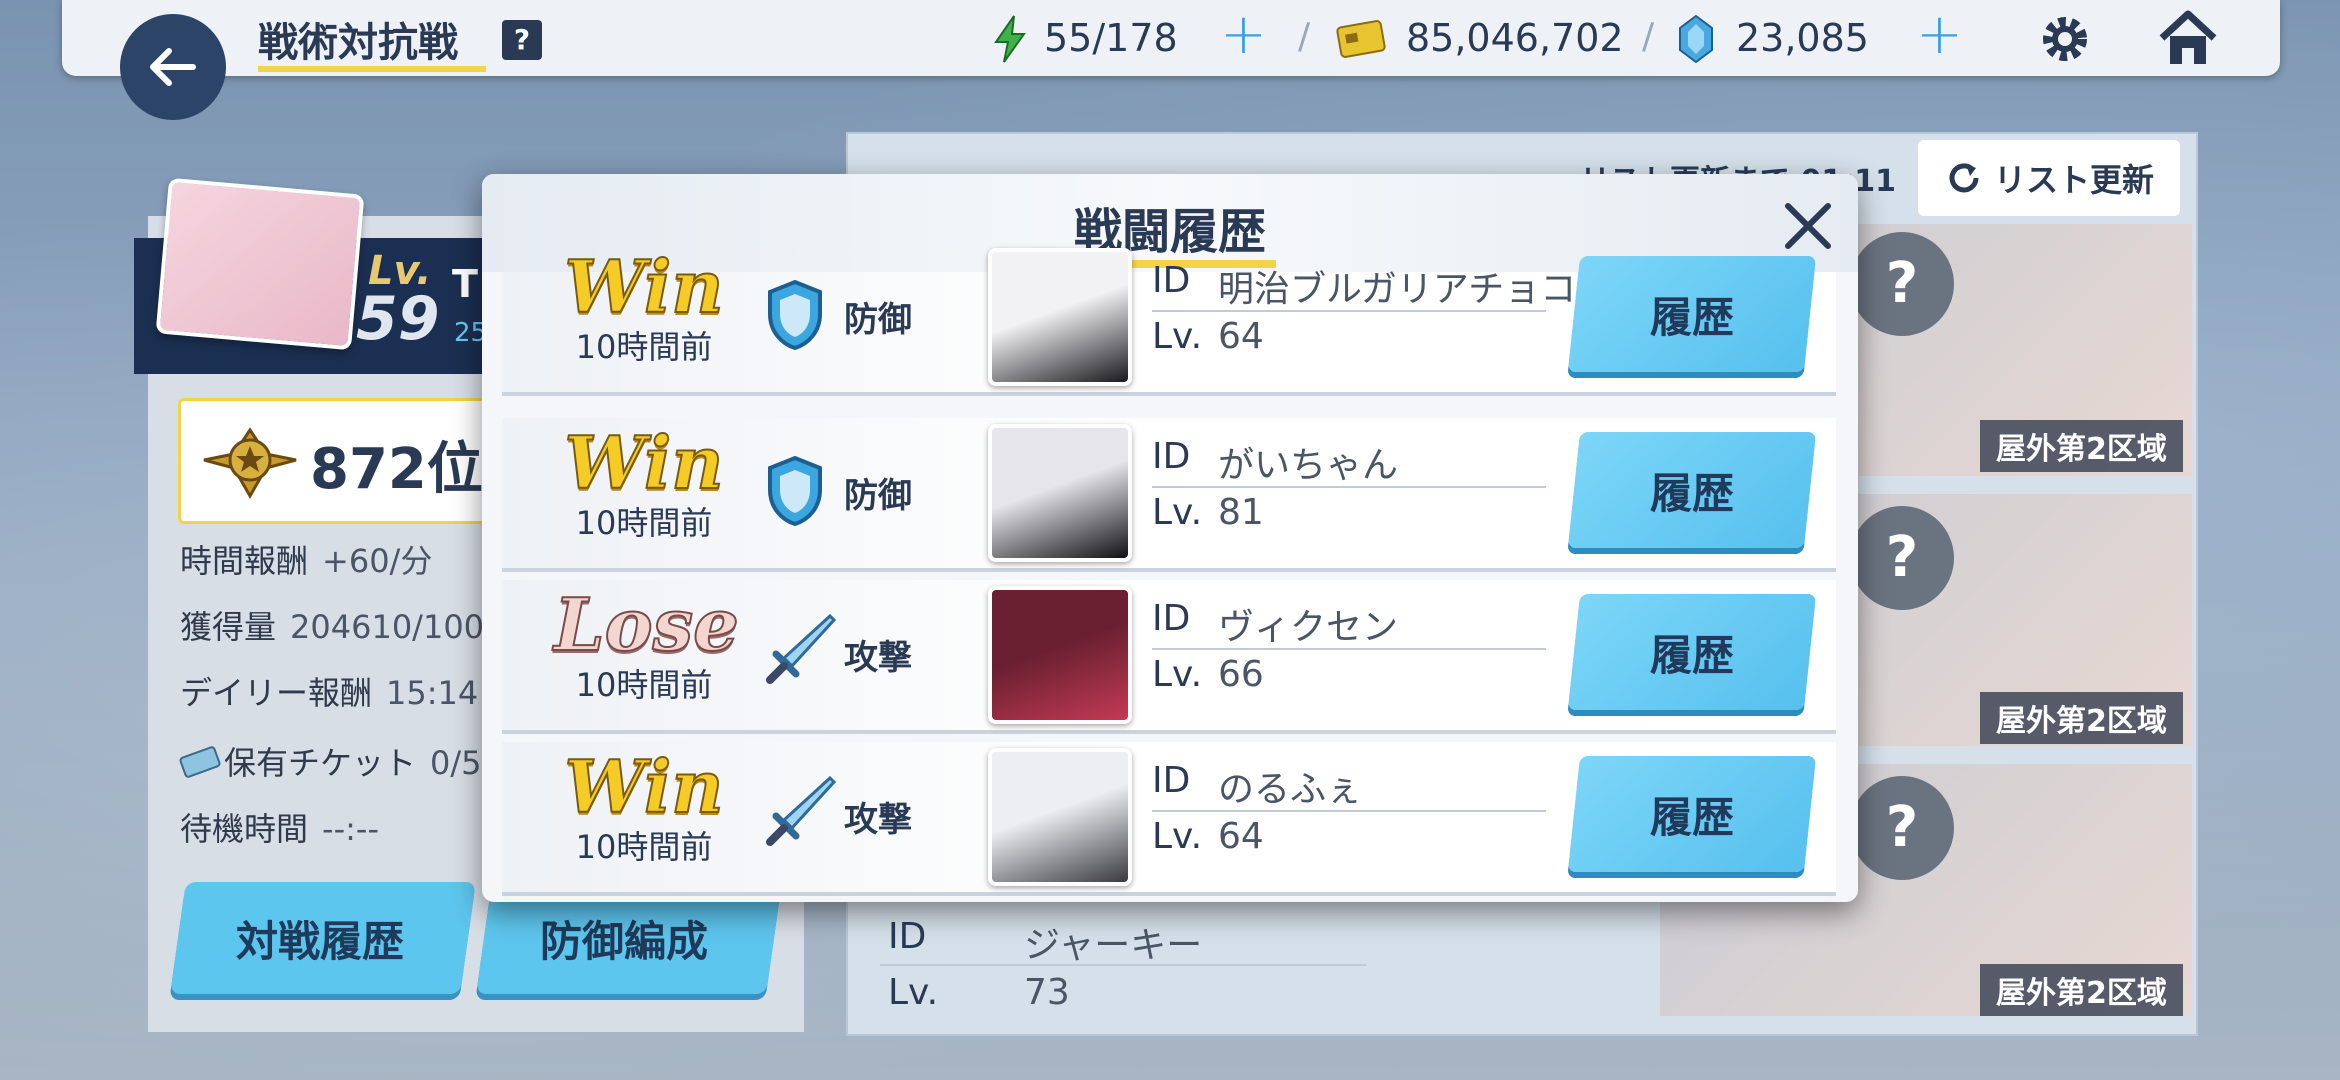 Image resolution: width=2340 pixels, height=1080 pixels. I want to click on stamina-value: 55/178, so click(1111, 38).